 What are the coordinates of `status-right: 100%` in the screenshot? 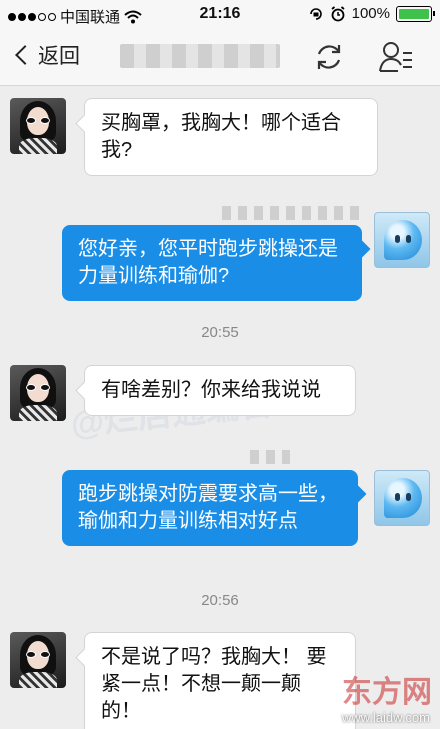 It's located at (371, 13).